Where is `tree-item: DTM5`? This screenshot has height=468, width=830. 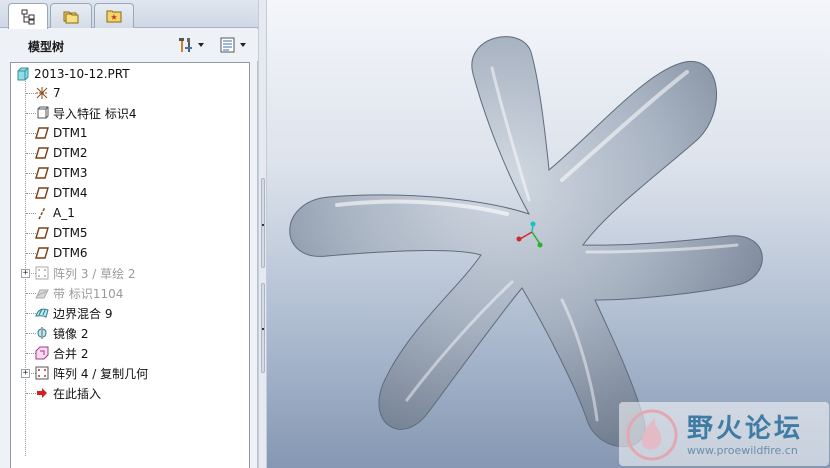 tree-item: DTM5 is located at coordinates (154, 233).